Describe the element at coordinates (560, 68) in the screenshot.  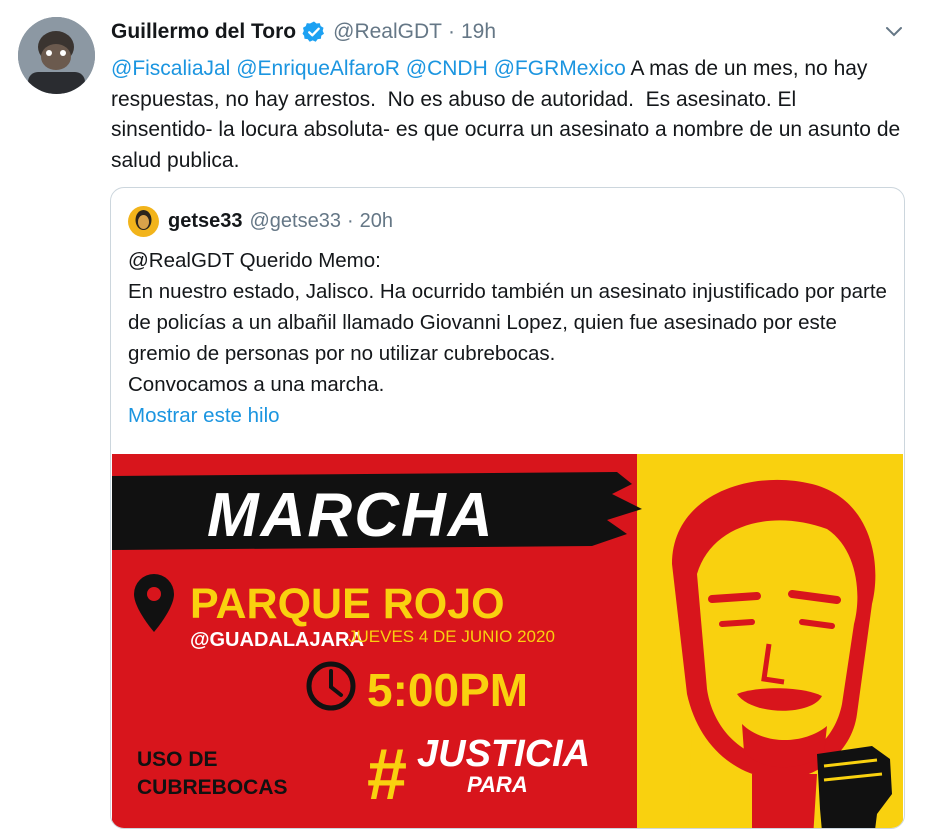
I see `mention-link: @FGRMexico` at that location.